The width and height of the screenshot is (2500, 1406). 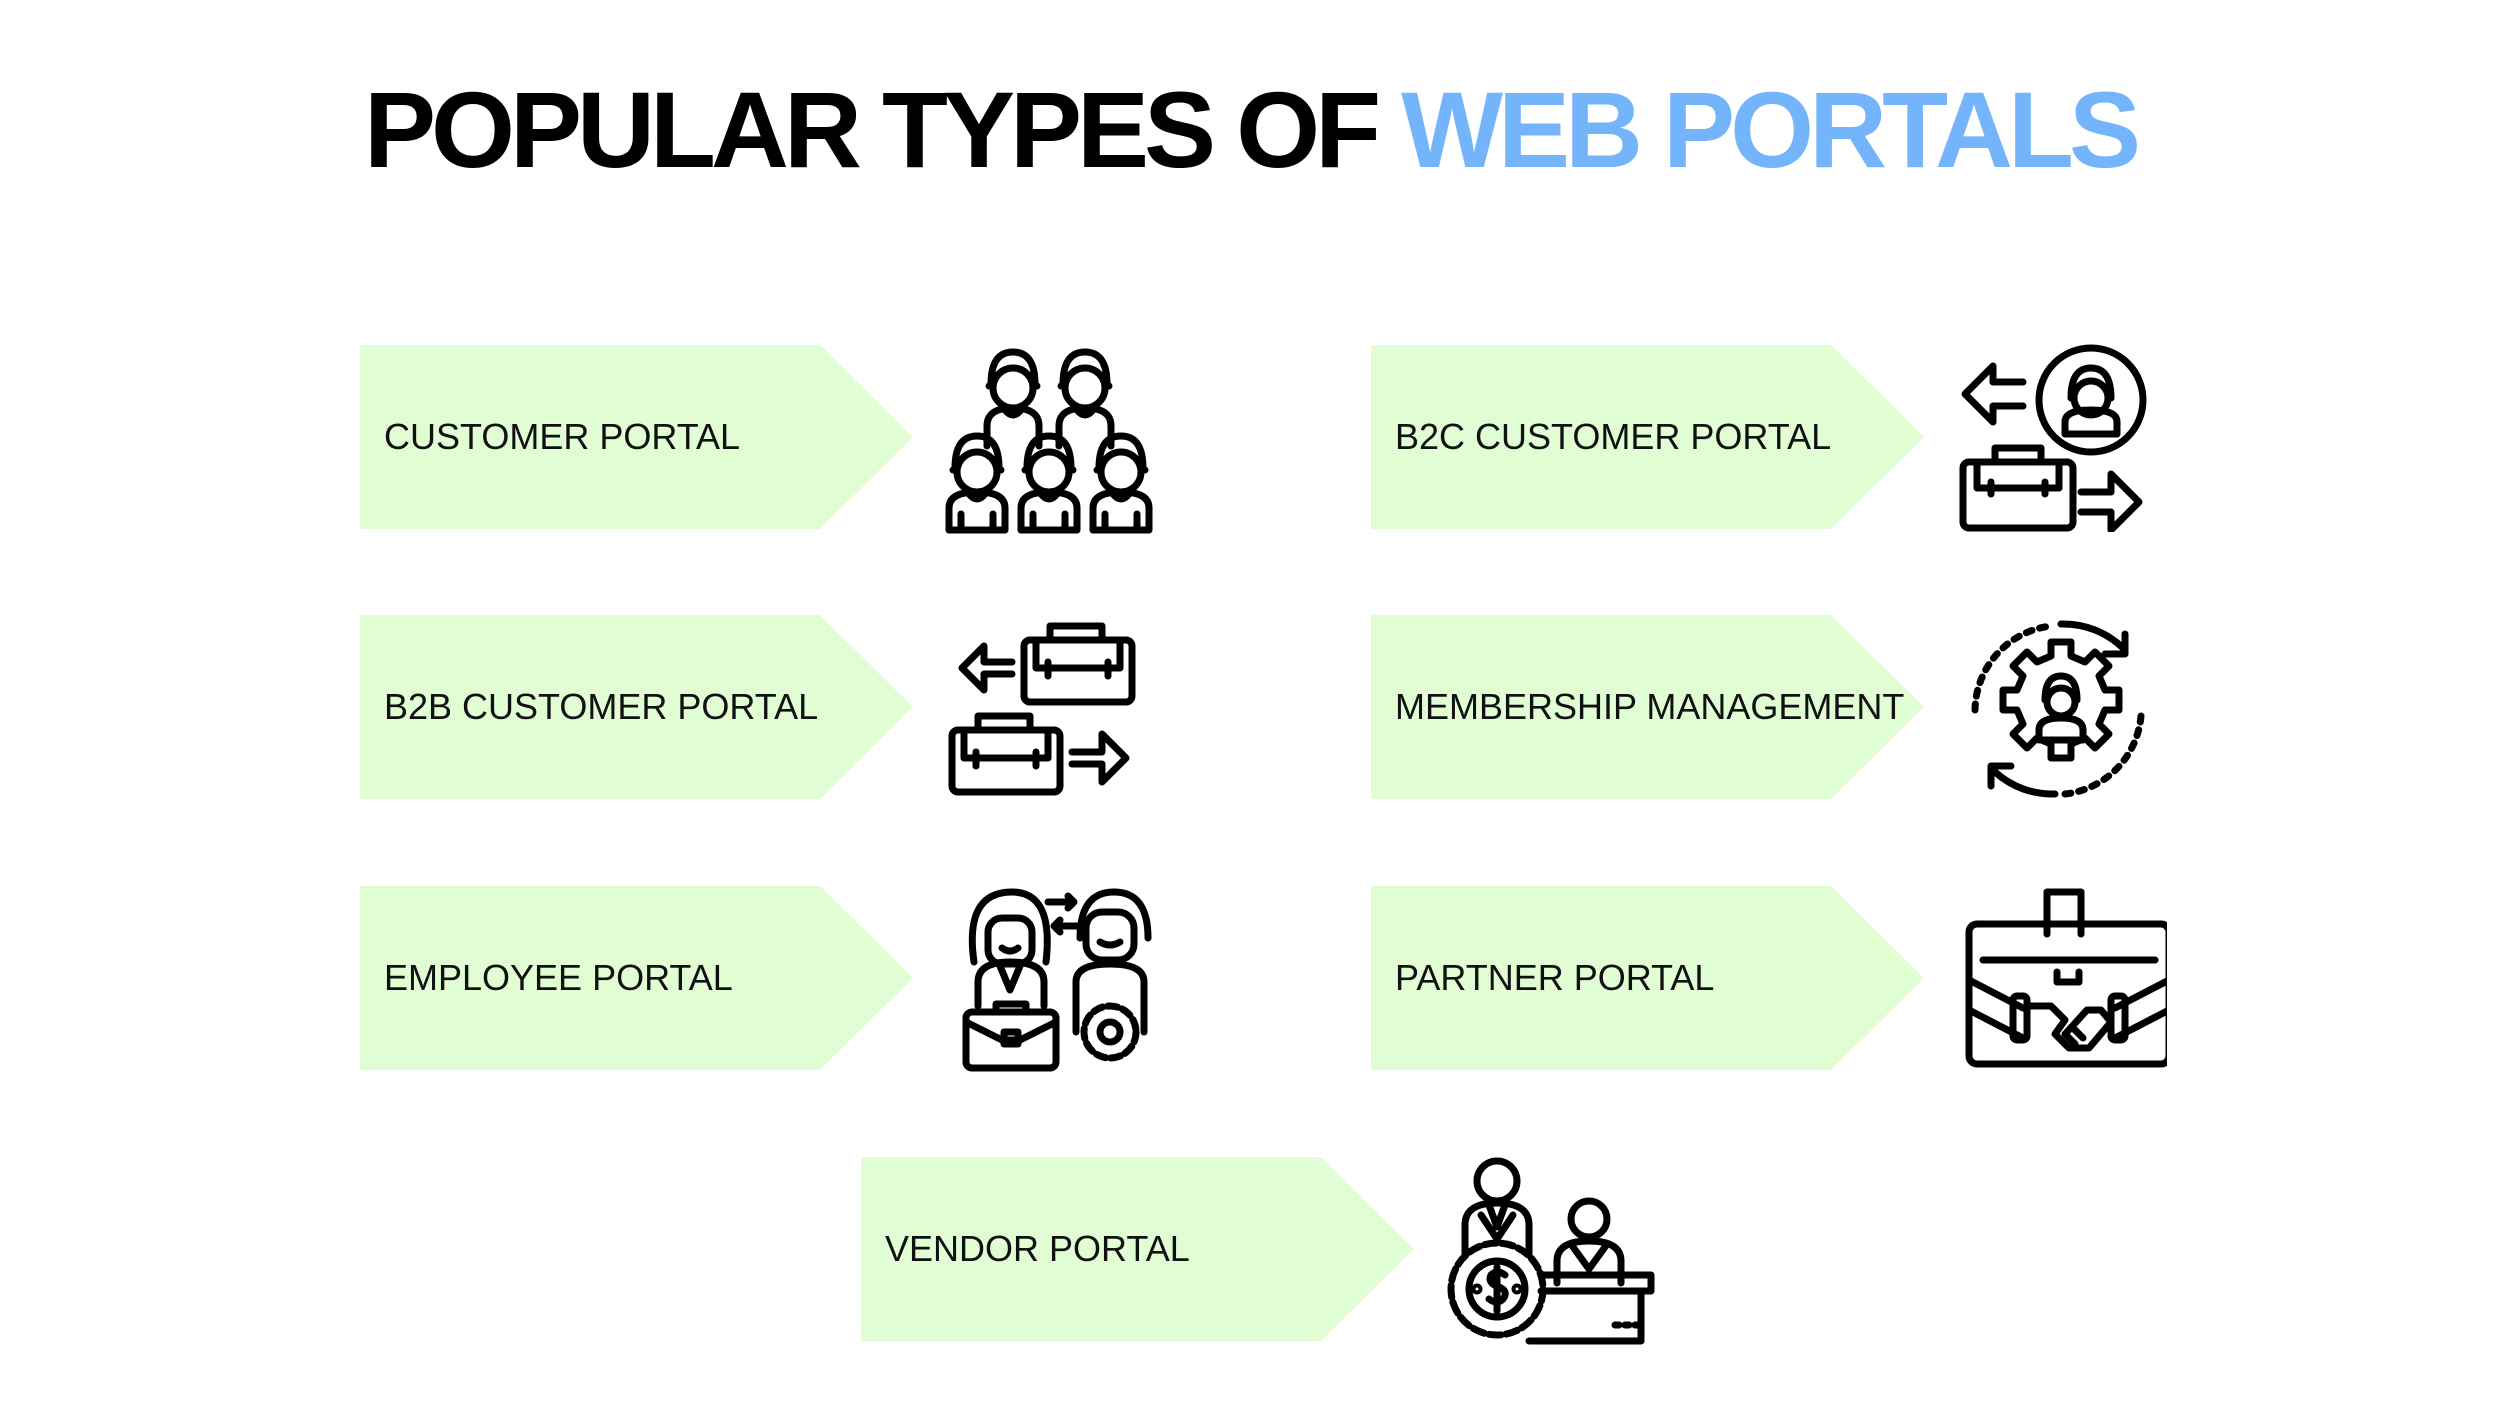 What do you see at coordinates (601, 706) in the screenshot?
I see `portal-label: B2B CUSTOMER PORTAL` at bounding box center [601, 706].